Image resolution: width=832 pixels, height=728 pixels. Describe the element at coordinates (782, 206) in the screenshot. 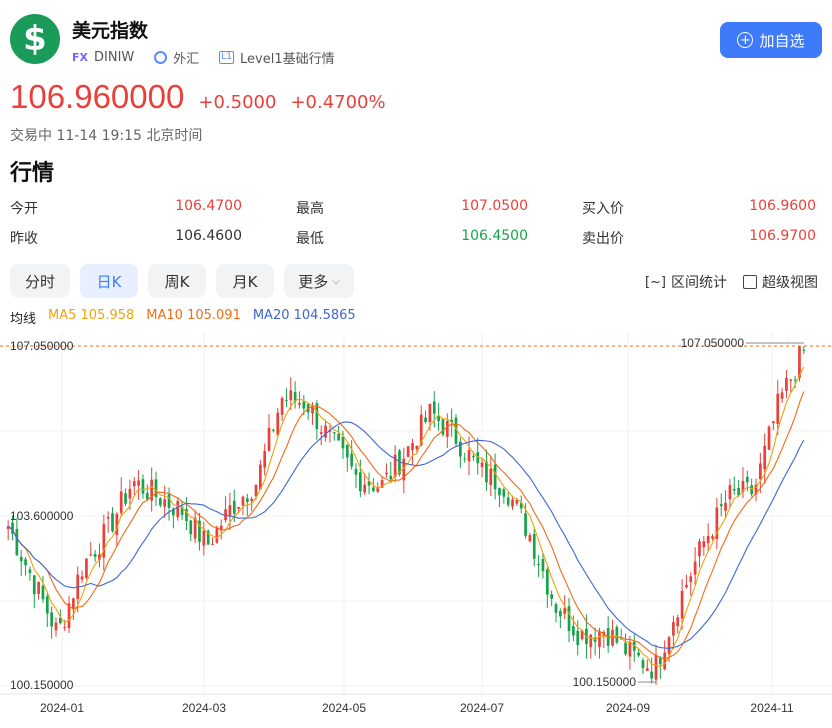

I see `bid-value: 106.9600` at that location.